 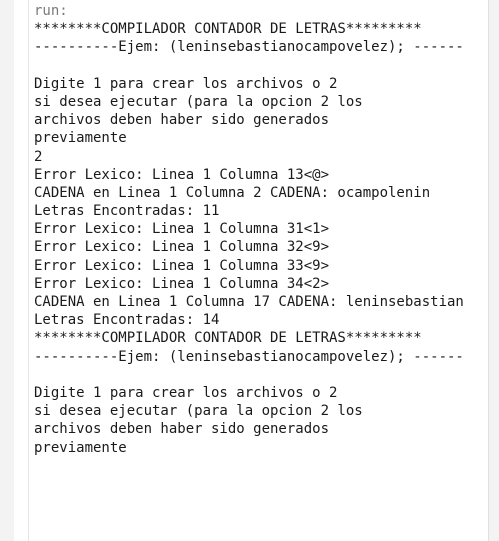 What do you see at coordinates (182, 283) in the screenshot?
I see `console-line: Error Lexico: Linea 1 Columna 34<2>` at bounding box center [182, 283].